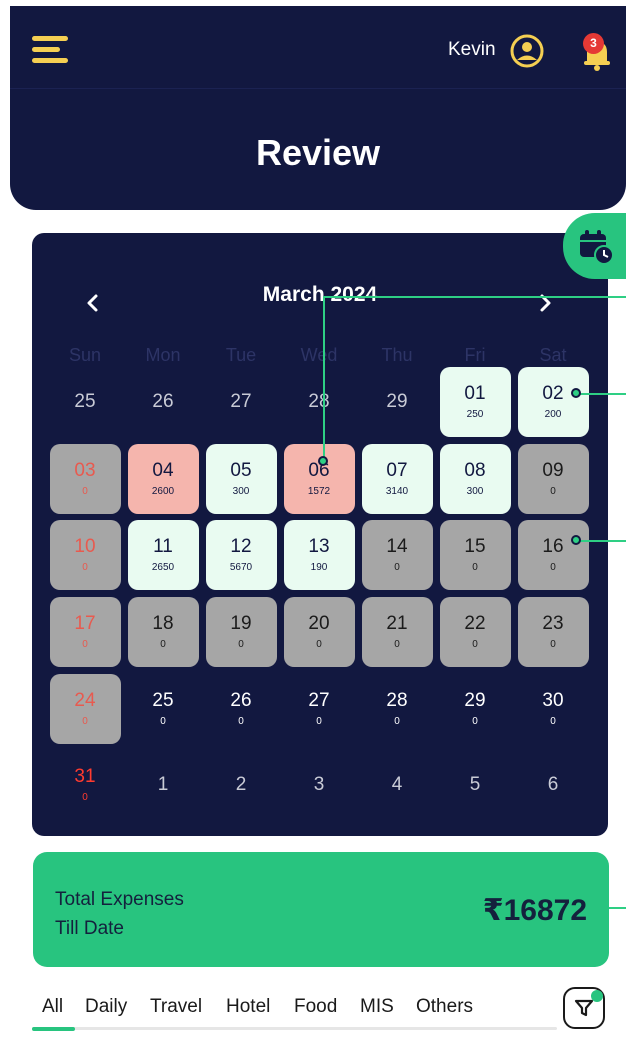 This screenshot has width=626, height=1043. I want to click on calendar-day: 05 300, so click(241, 479).